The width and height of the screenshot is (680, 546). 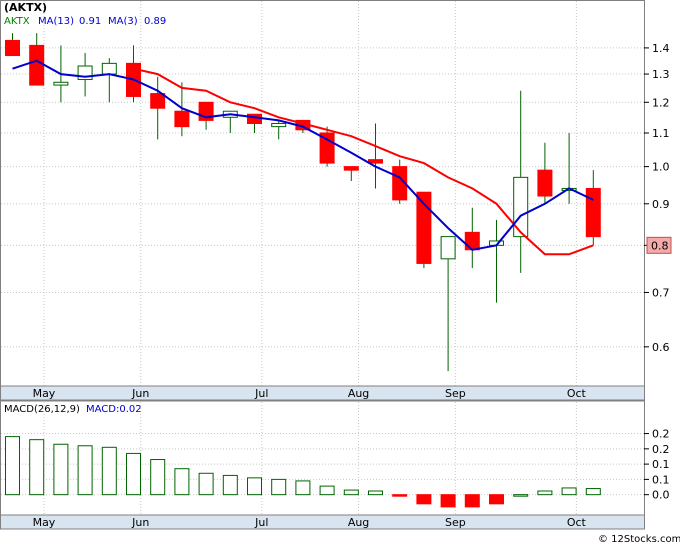 What do you see at coordinates (44, 522) in the screenshot?
I see `macd-date-tick-label: May` at bounding box center [44, 522].